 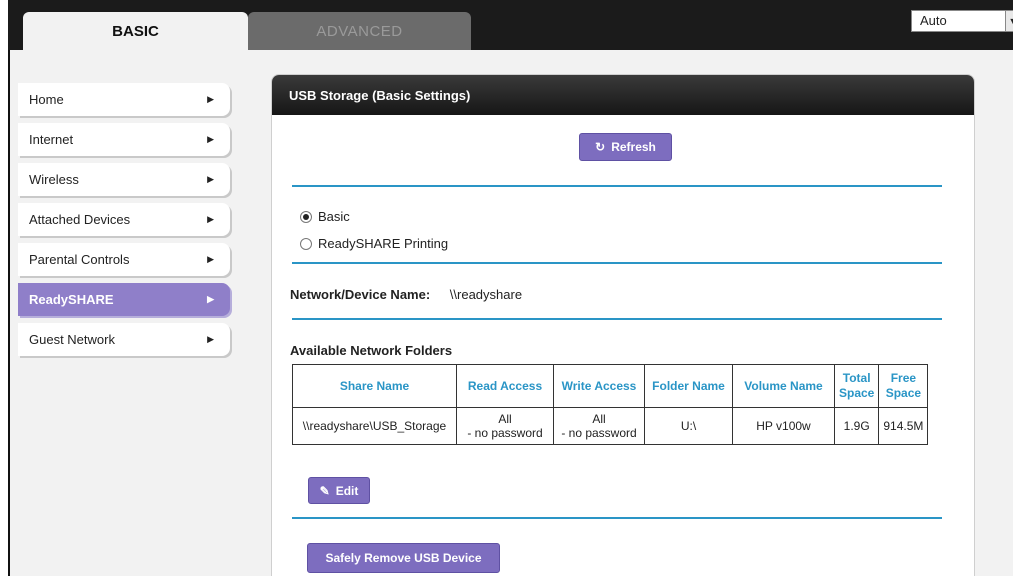 What do you see at coordinates (359, 31) in the screenshot?
I see `tab-advanced: ADVANCED` at bounding box center [359, 31].